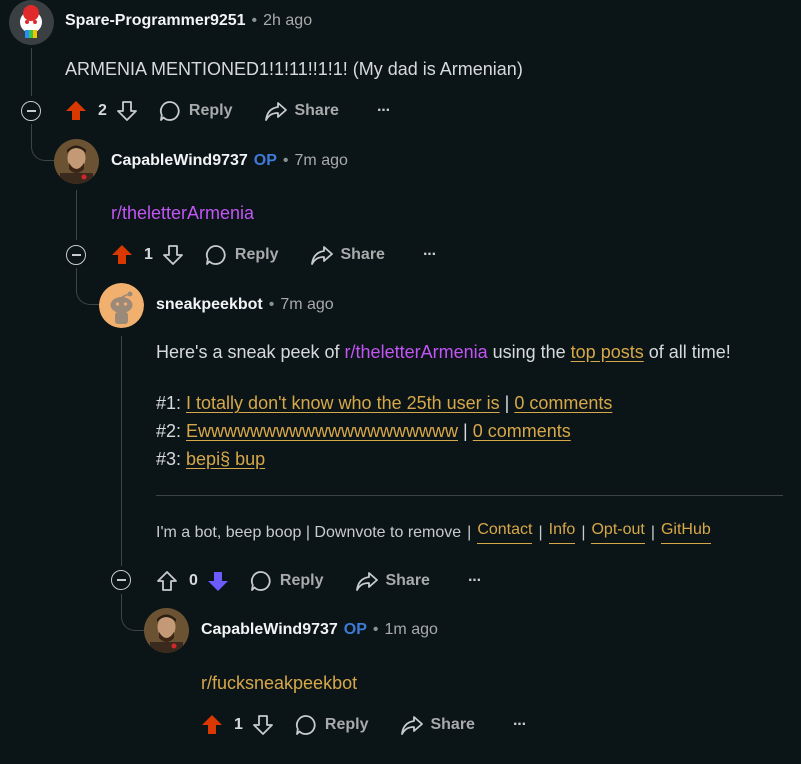  I want to click on timestamp: 1m ago, so click(411, 630).